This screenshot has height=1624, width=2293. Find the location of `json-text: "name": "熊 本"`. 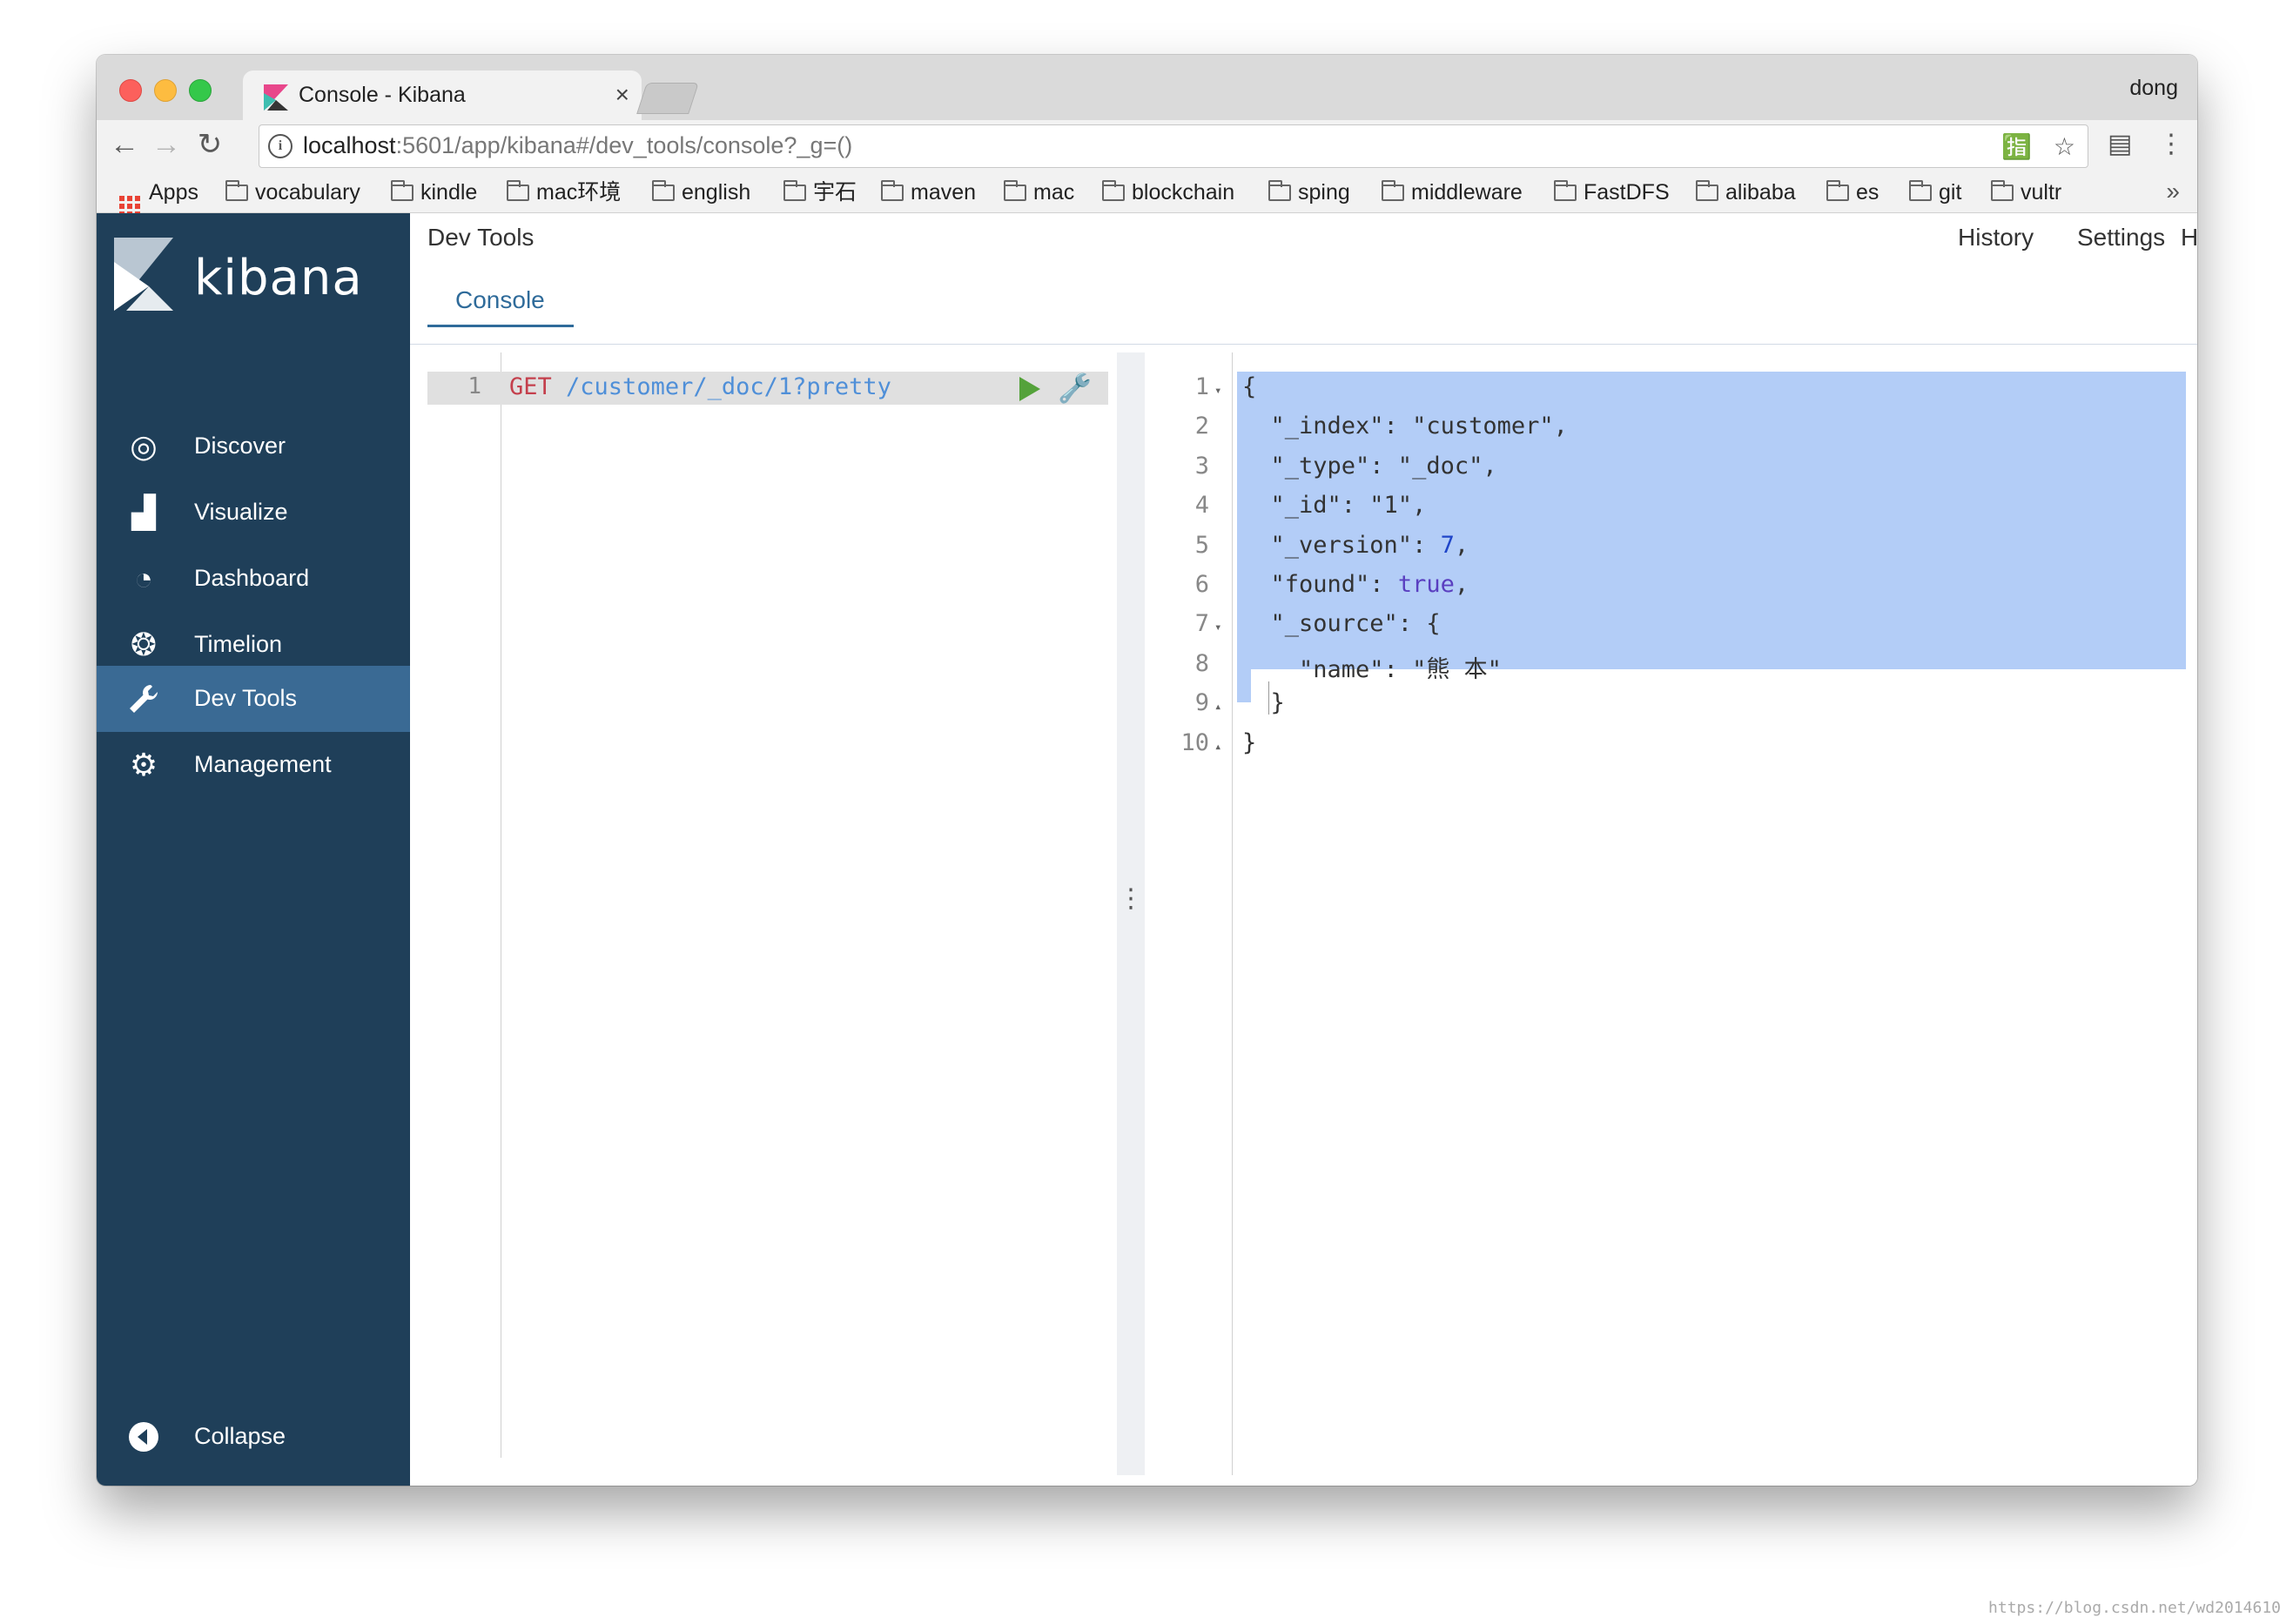

json-text: "name": "熊 本" is located at coordinates (1372, 669).